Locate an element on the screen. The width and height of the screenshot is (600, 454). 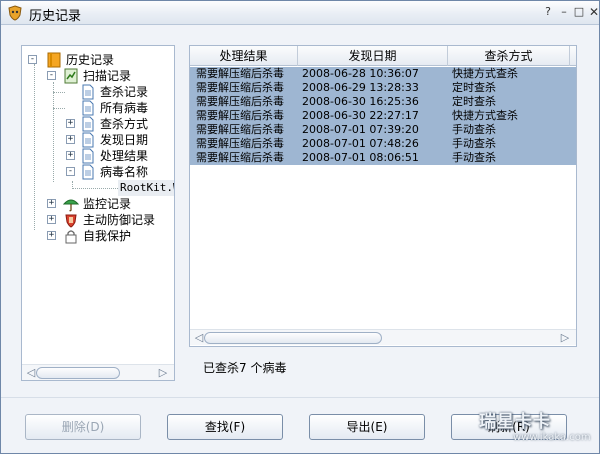
tree-item-selected-virus: RootKit.Wi is located at coordinates (146, 188).